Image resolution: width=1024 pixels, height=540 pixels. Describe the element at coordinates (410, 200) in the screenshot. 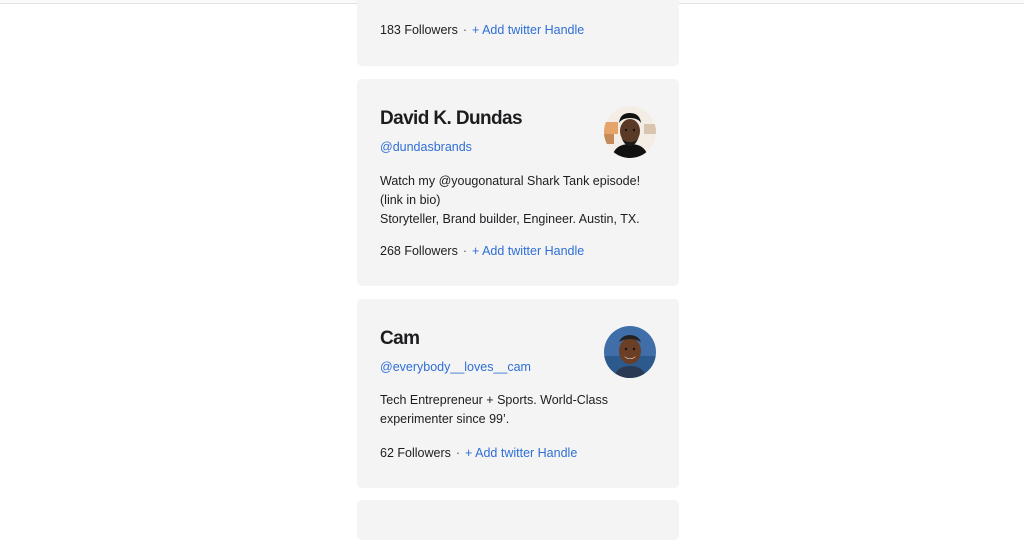

I see `bio-line: (link in bio)` at that location.